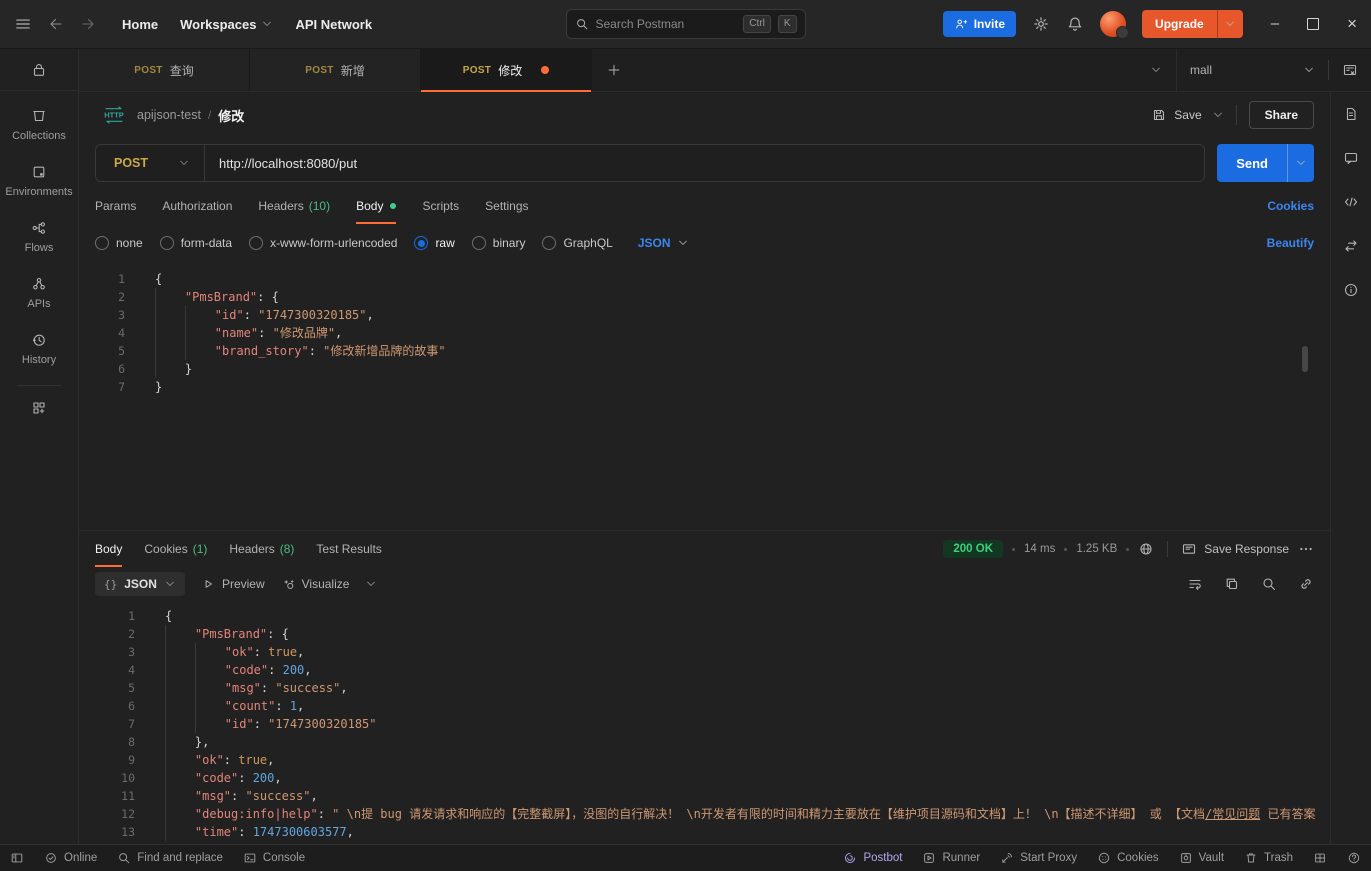 Image resolution: width=1371 pixels, height=871 pixels. Describe the element at coordinates (1039, 549) in the screenshot. I see `response-time: 14 ms` at that location.